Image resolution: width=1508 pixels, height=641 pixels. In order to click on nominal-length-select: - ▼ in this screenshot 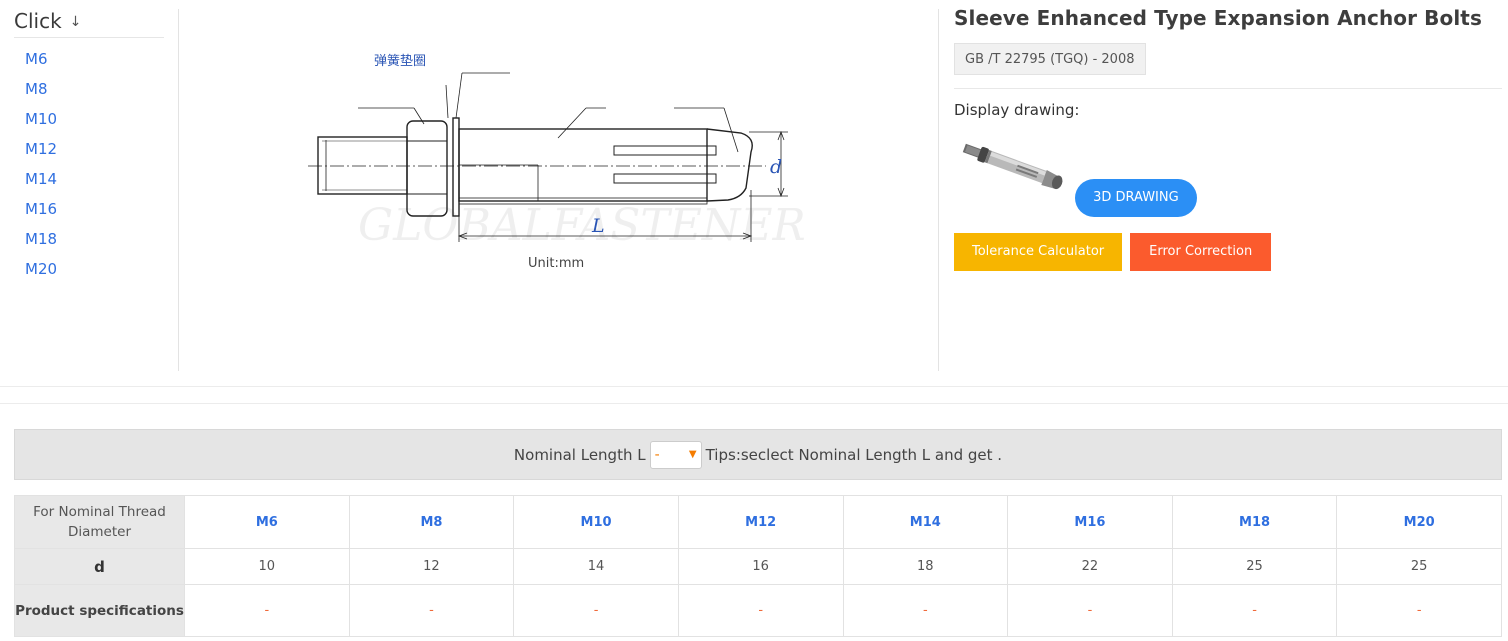, I will do `click(675, 454)`.